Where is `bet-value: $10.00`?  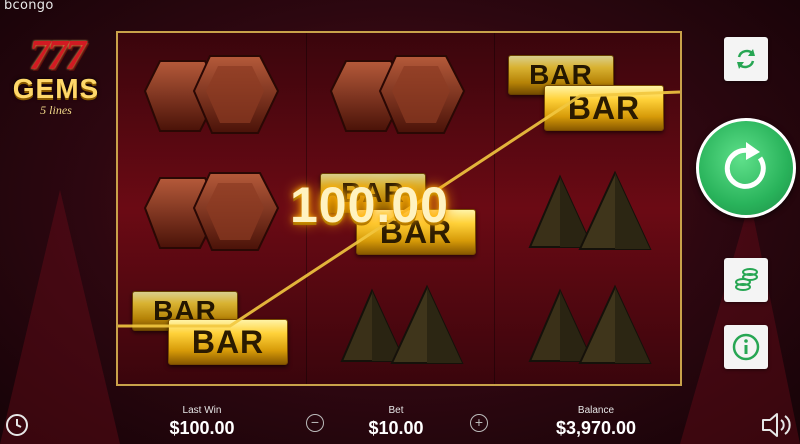 bet-value: $10.00 is located at coordinates (396, 428).